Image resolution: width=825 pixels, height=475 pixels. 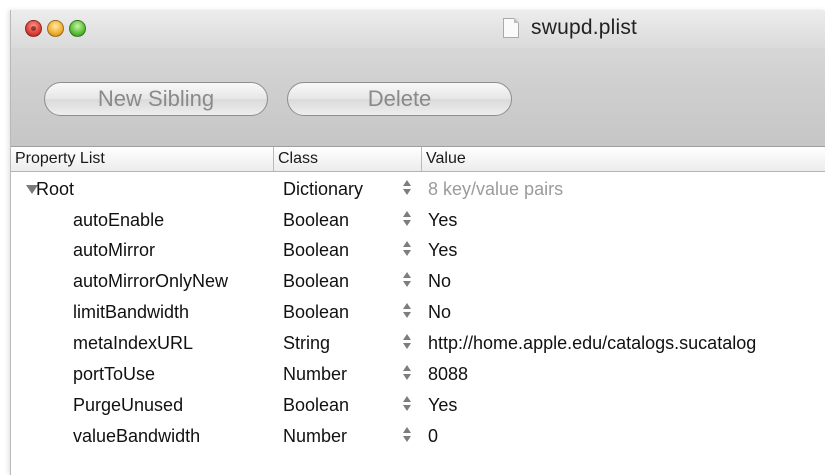 What do you see at coordinates (418, 311) in the screenshot?
I see `table-row: limitBandwidth Boolean No` at bounding box center [418, 311].